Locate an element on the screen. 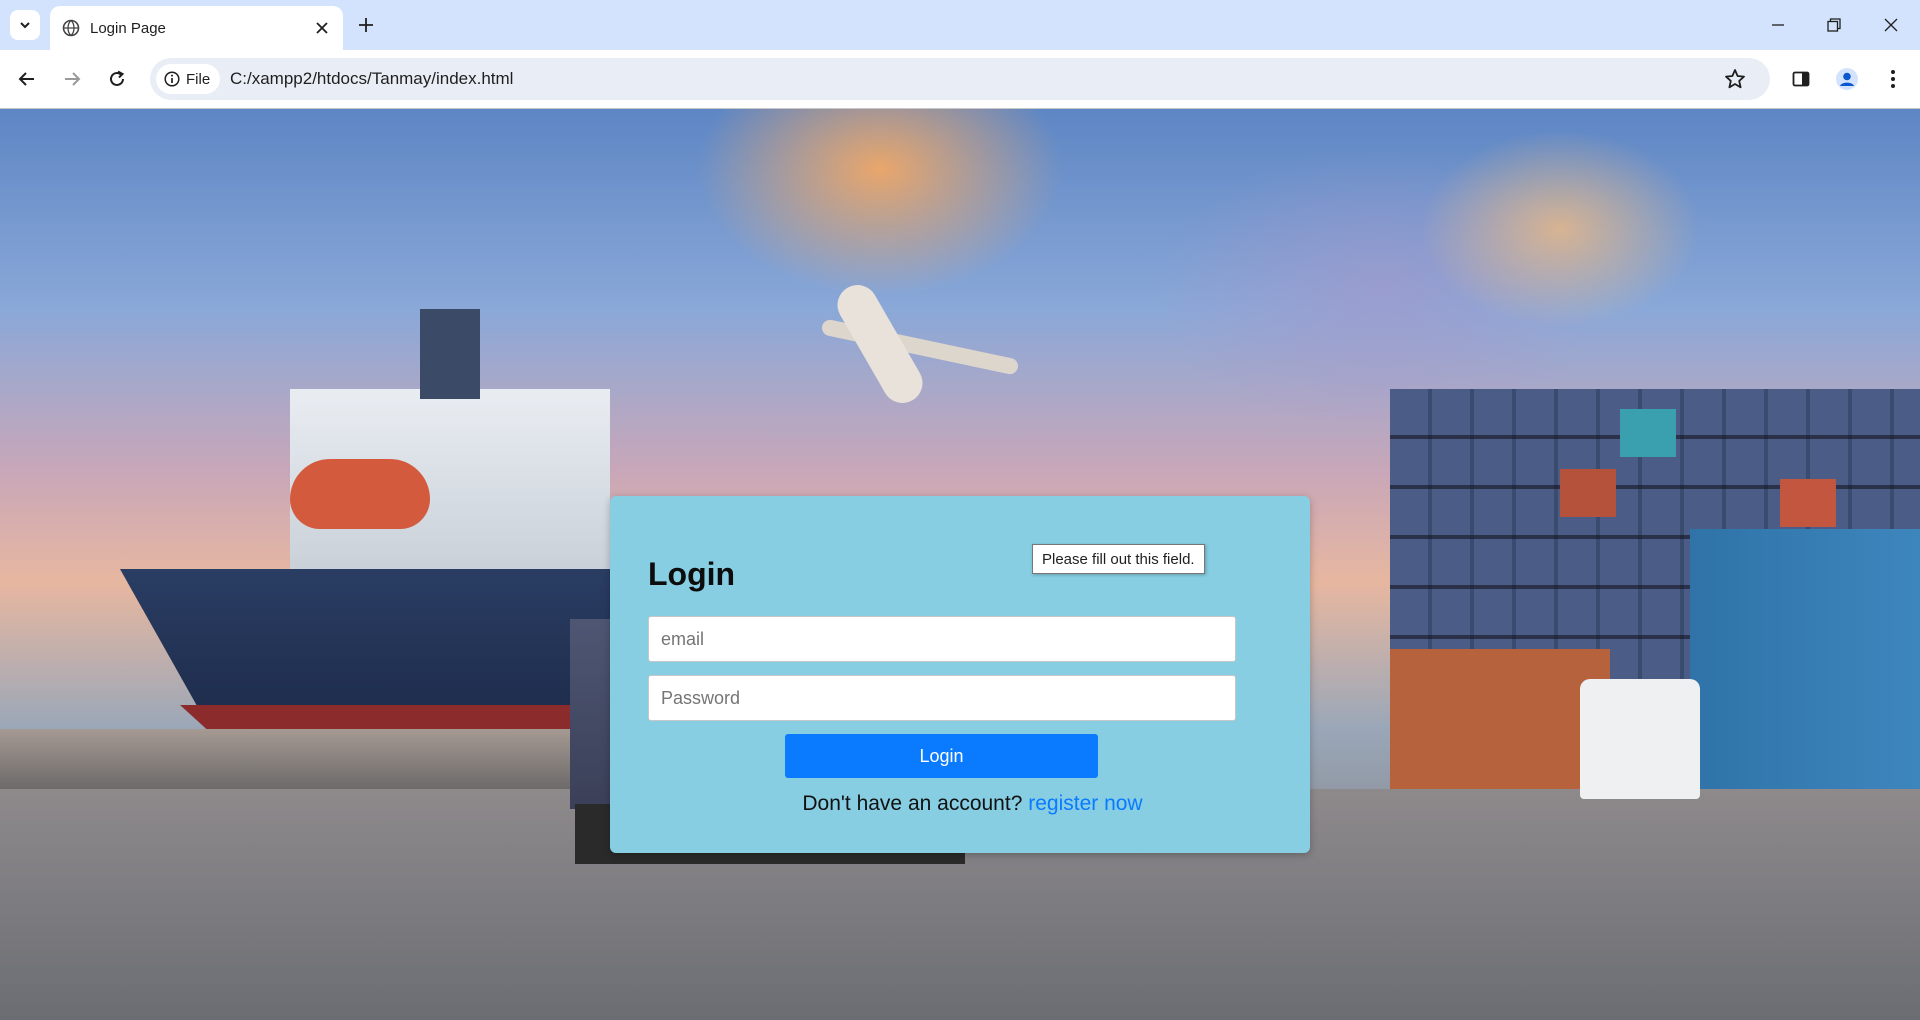 The height and width of the screenshot is (1020, 1920). password-field is located at coordinates (942, 698).